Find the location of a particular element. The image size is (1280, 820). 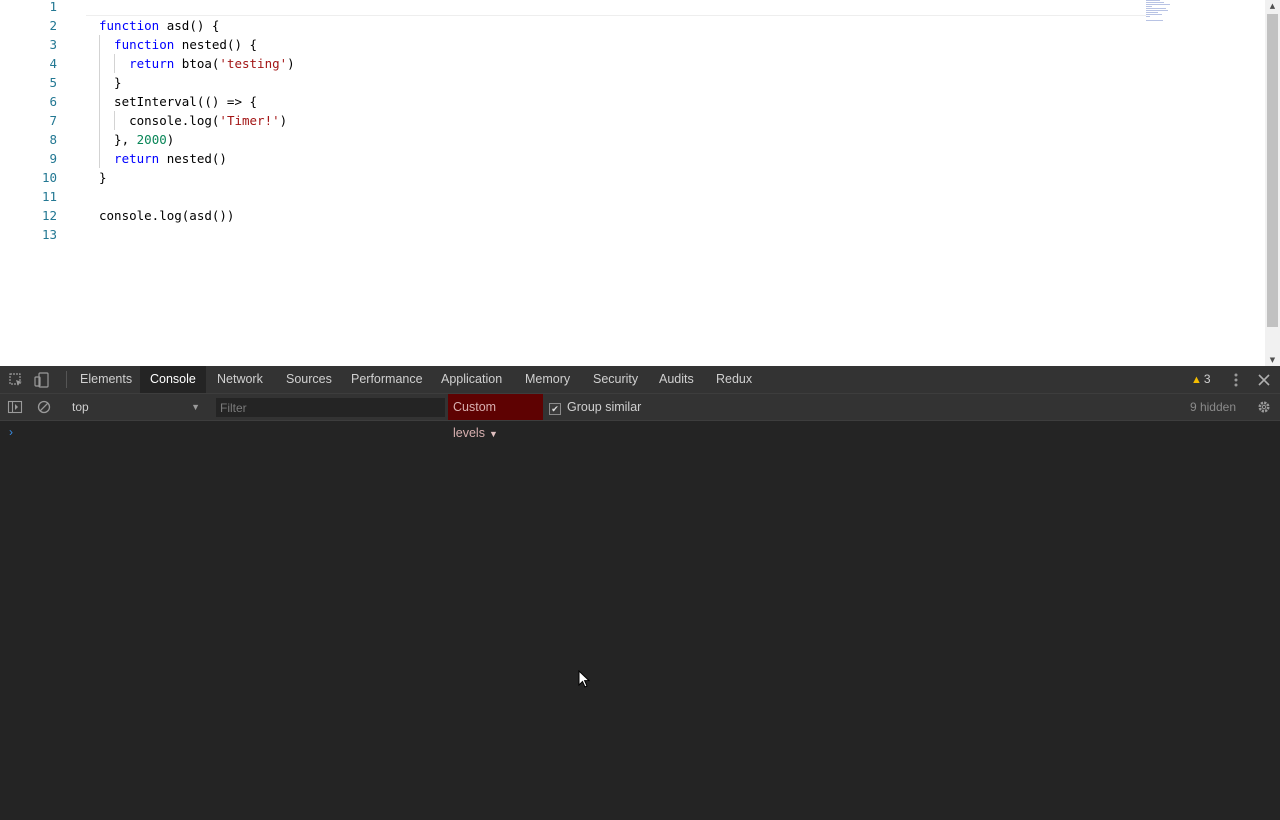

group-similar-toggle: ✔ Group similar is located at coordinates (595, 407).